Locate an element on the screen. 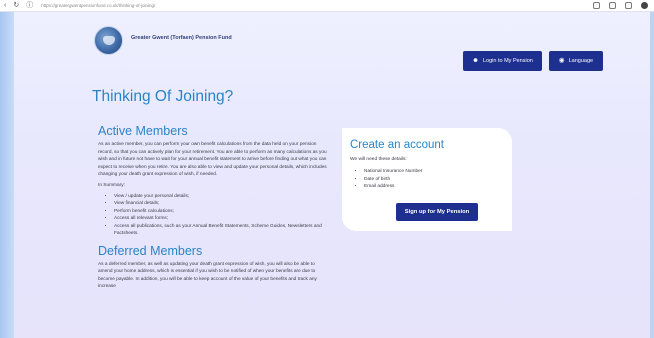  create-account-heading: Create an account is located at coordinates (397, 145).